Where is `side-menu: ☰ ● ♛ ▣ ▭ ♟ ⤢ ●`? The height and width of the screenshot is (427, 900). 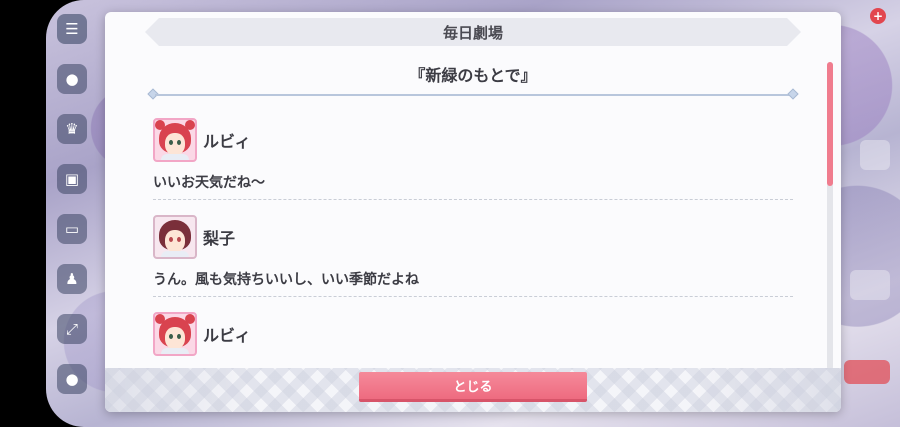 side-menu: ☰ ● ♛ ▣ ▭ ♟ ⤢ ● is located at coordinates (72, 213).